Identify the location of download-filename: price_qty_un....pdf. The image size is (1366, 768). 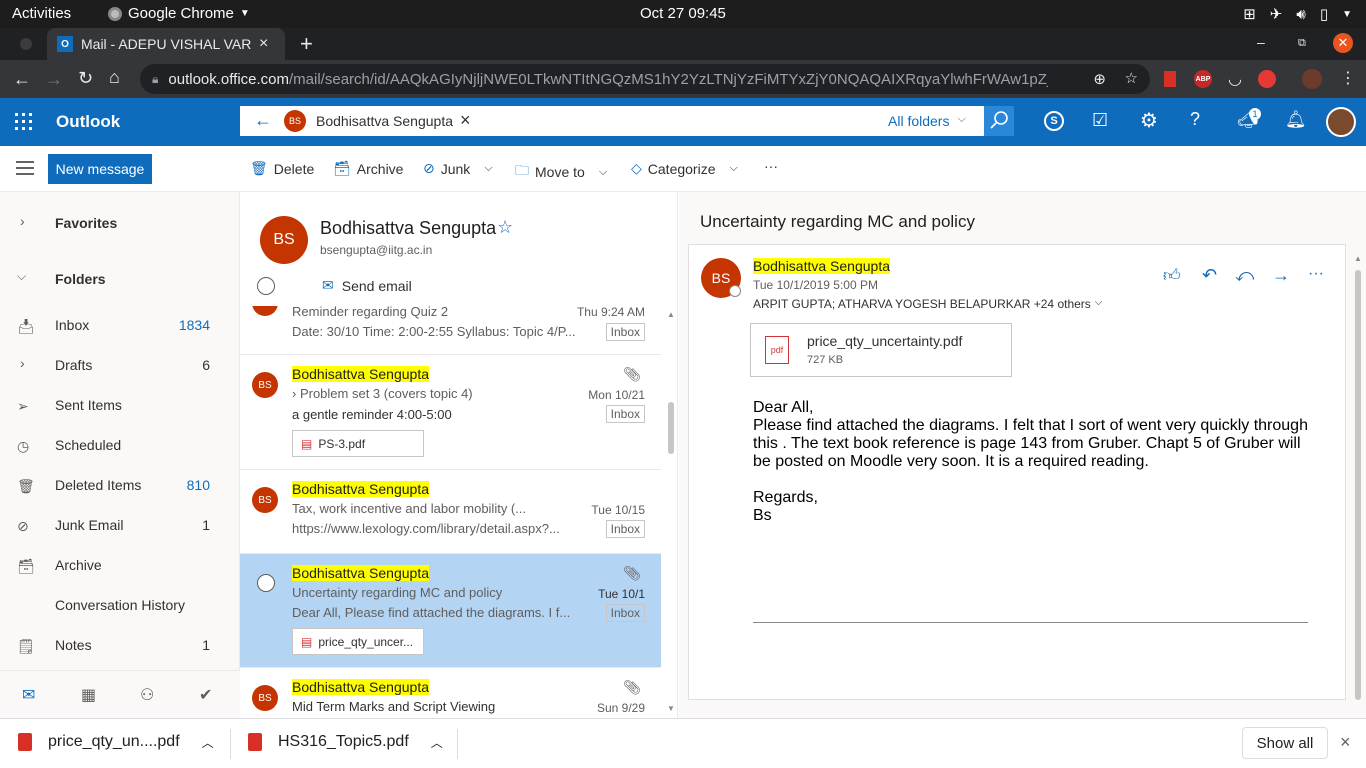
(114, 741).